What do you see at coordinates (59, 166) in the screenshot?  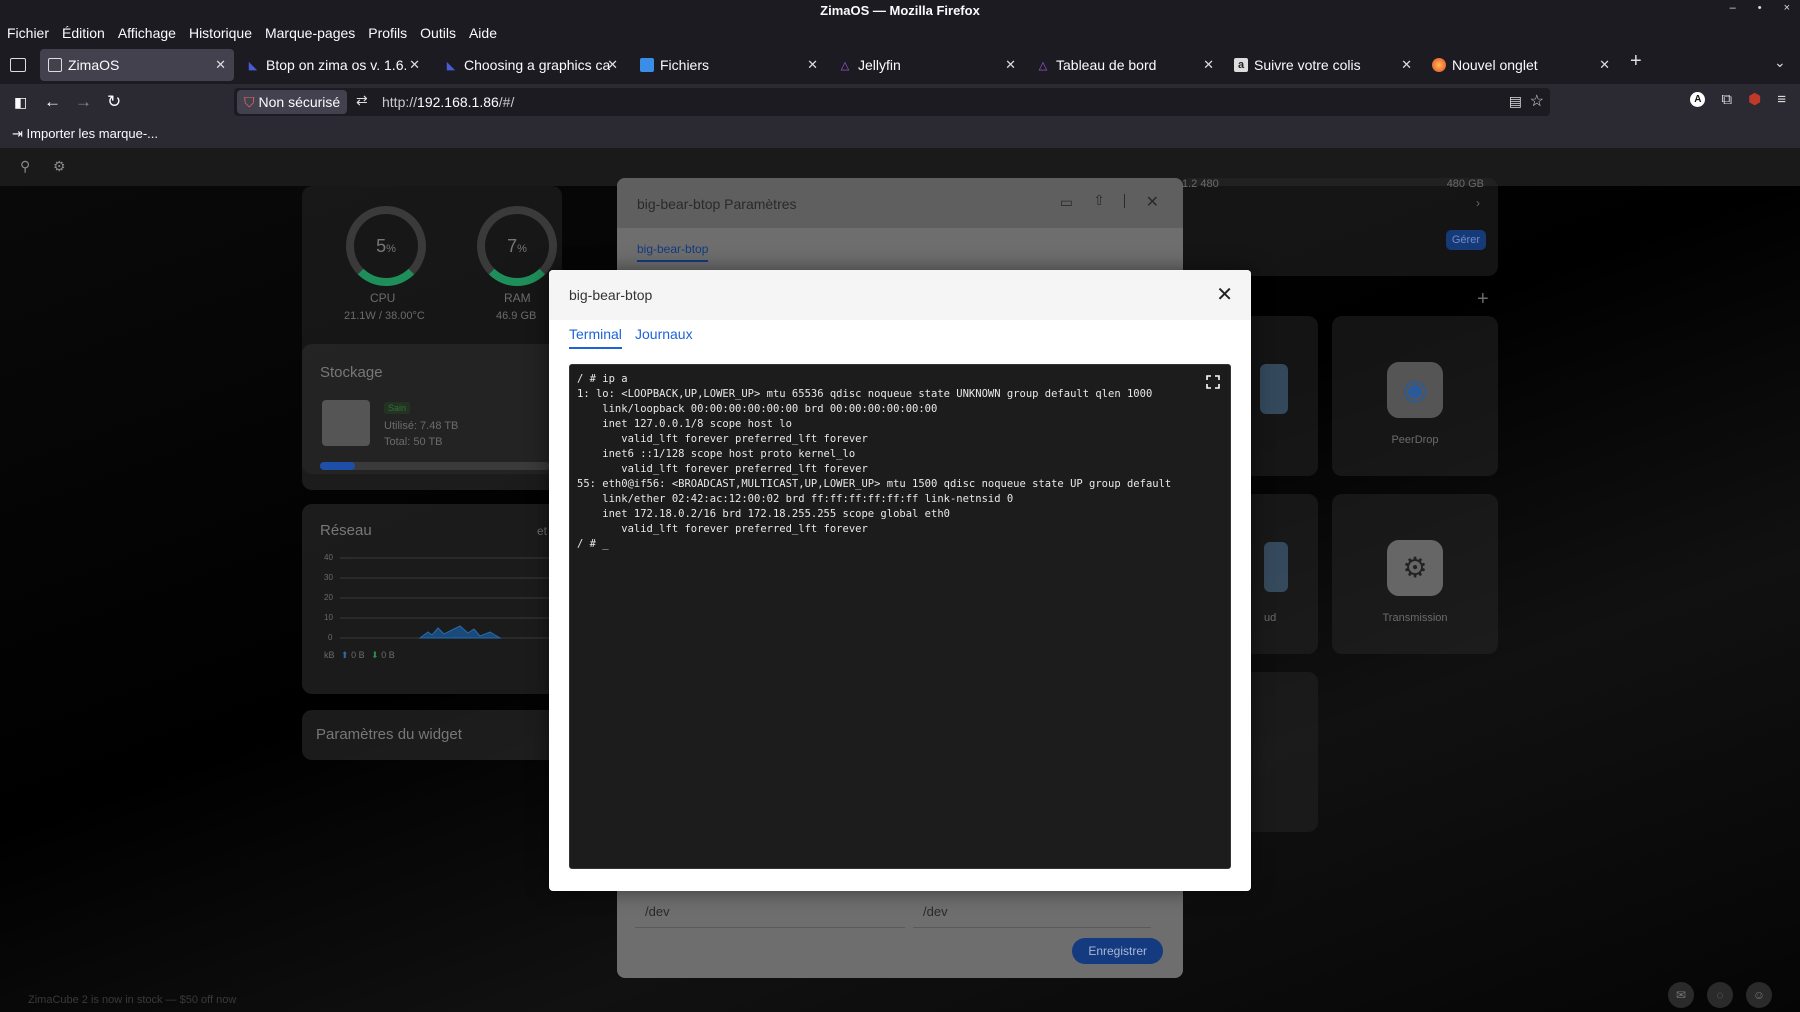 I see `settings-gear-icon: ⚙` at bounding box center [59, 166].